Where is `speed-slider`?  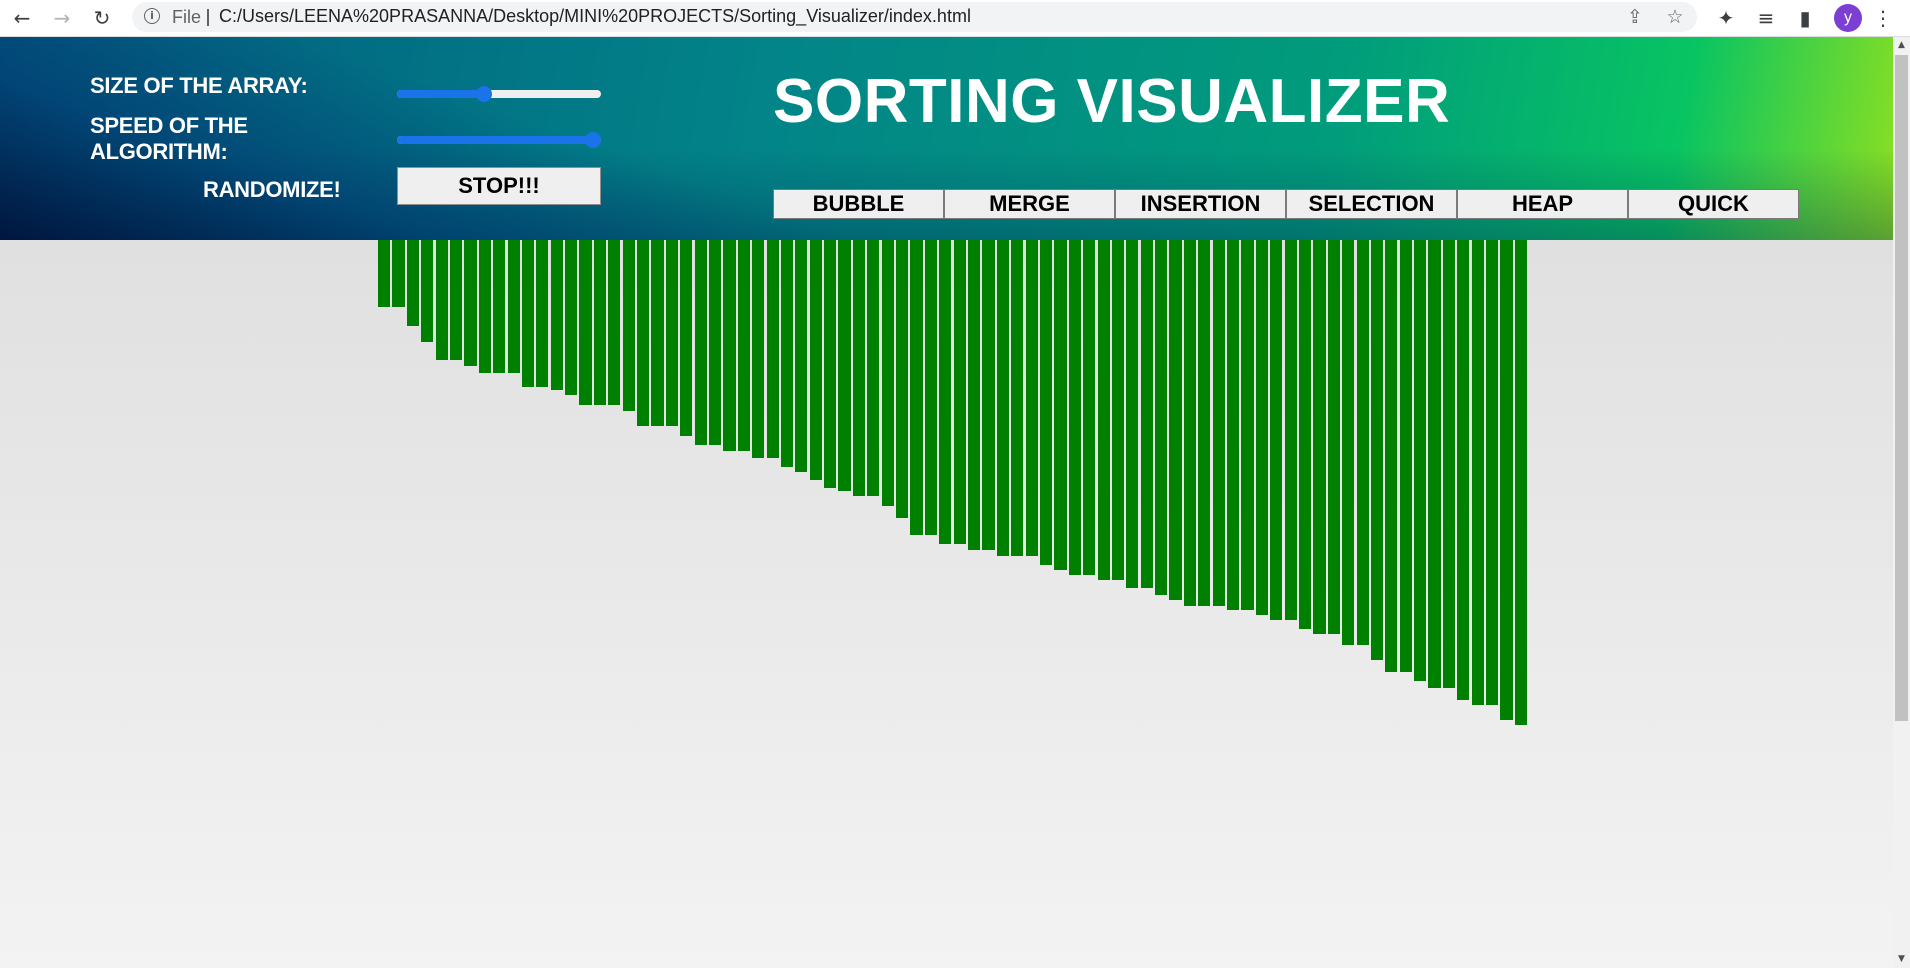
speed-slider is located at coordinates (501, 140).